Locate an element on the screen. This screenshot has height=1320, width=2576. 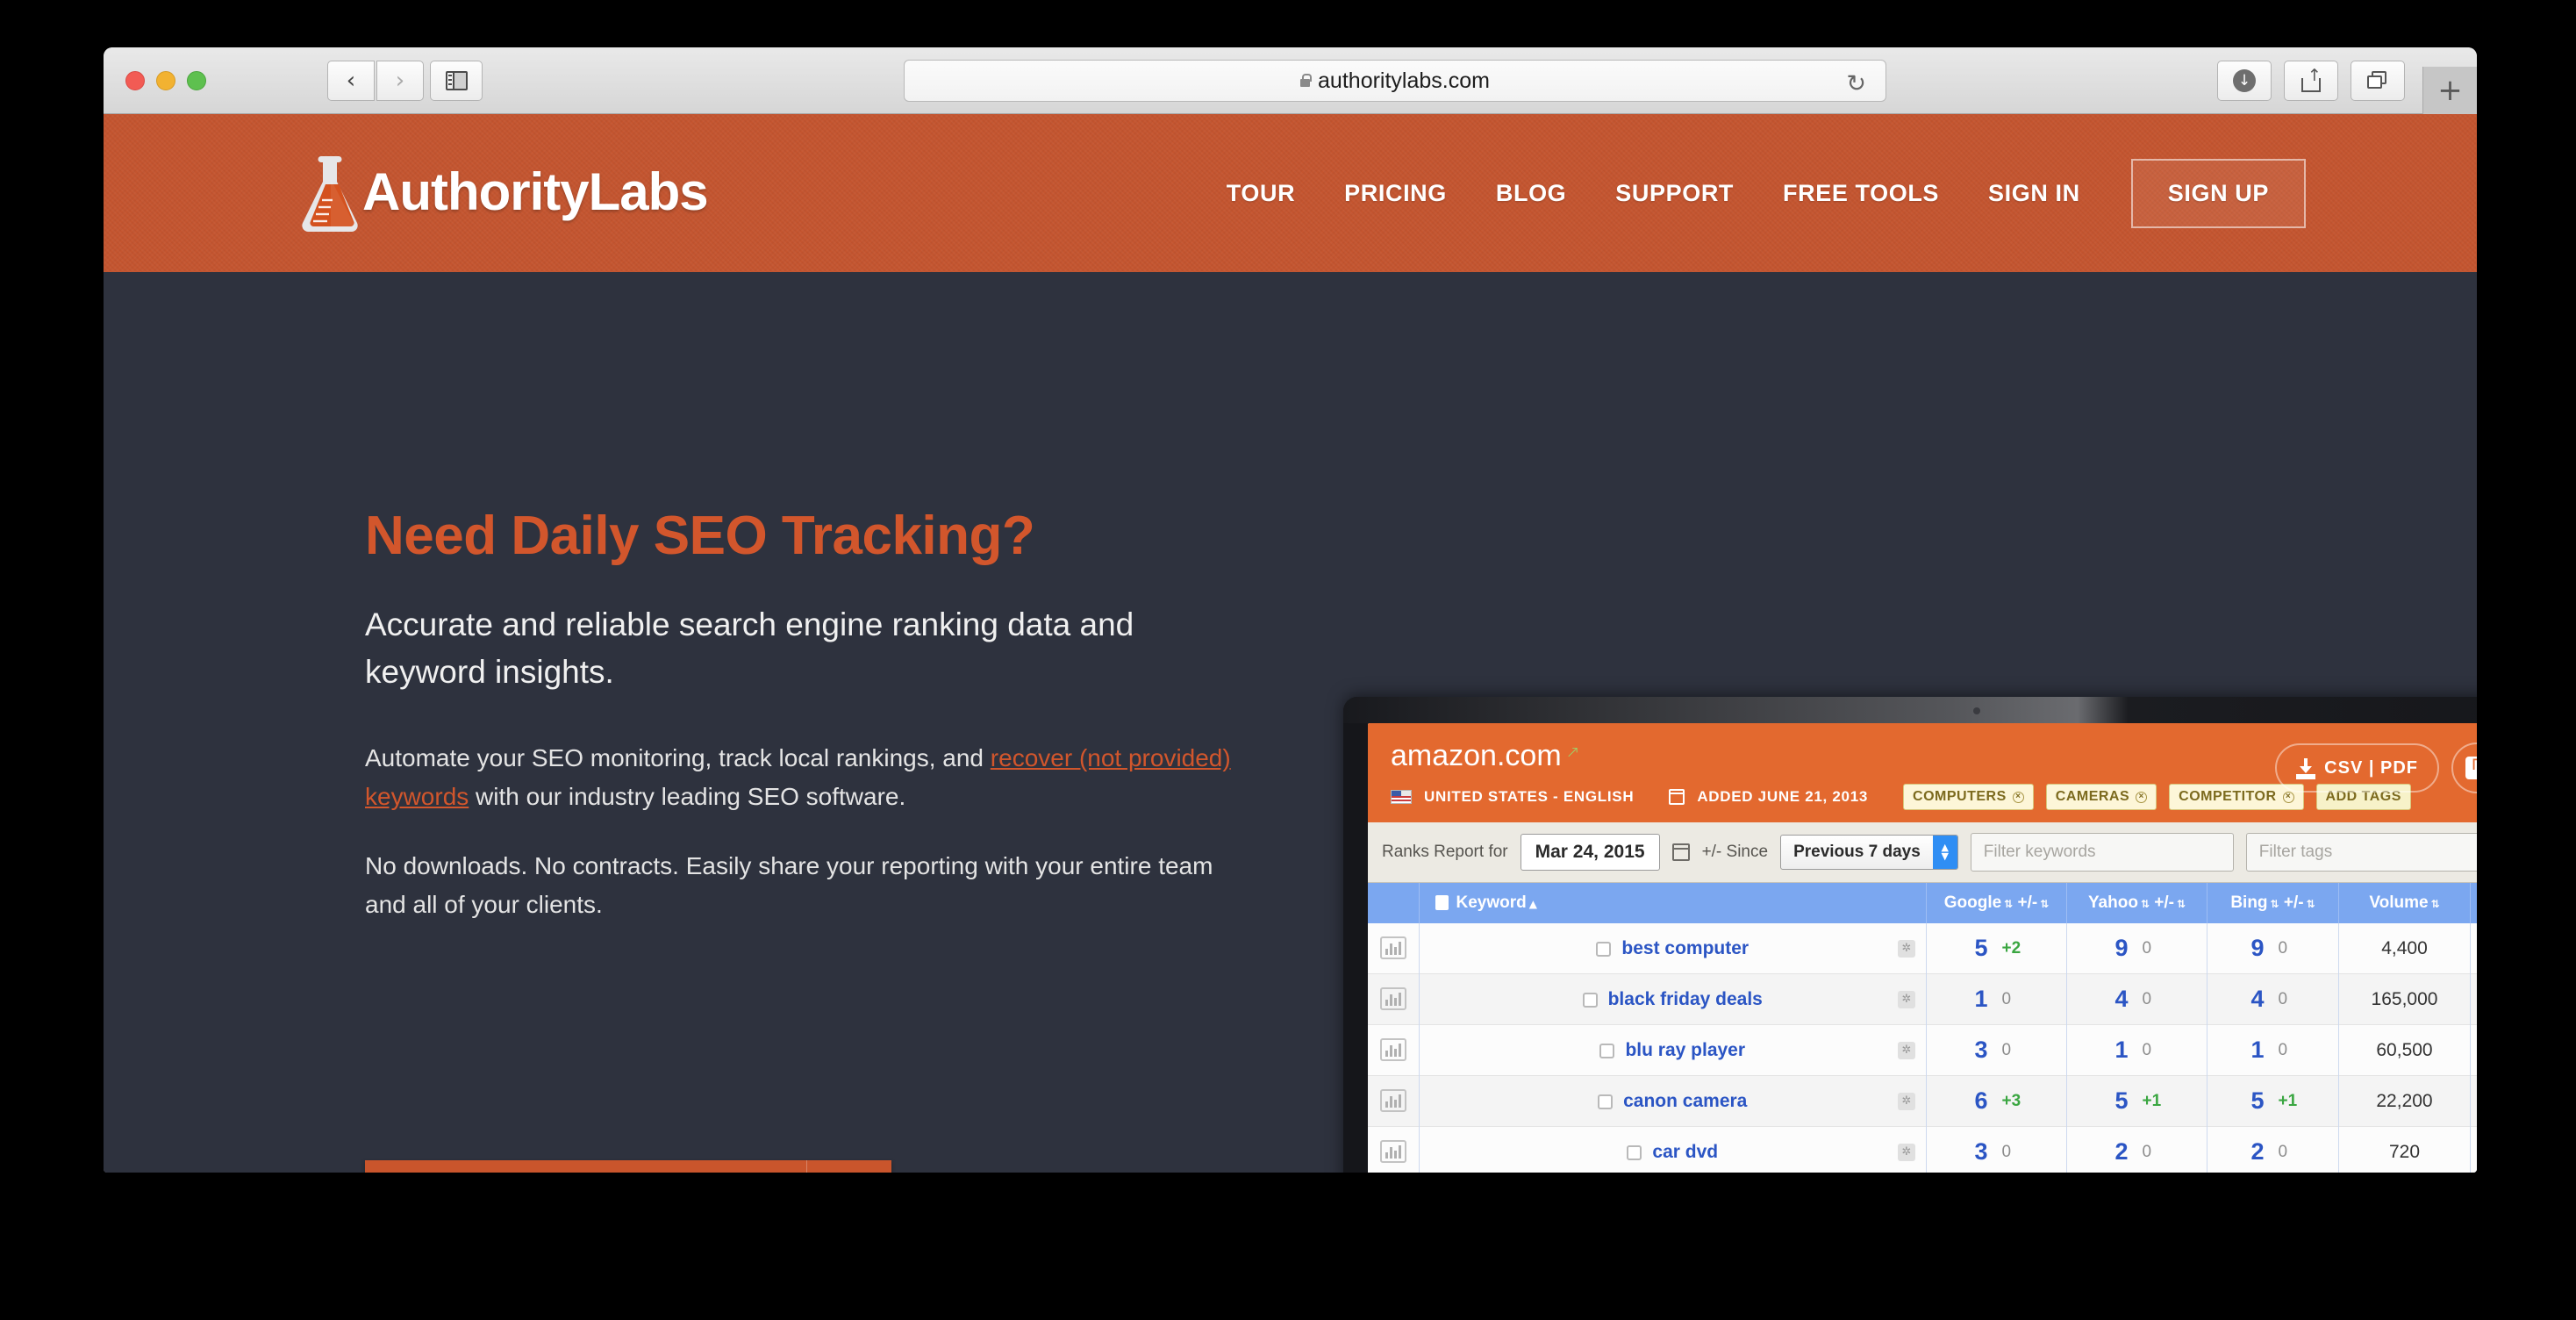
yahoo-rank: 1 is located at coordinates (2121, 1050).